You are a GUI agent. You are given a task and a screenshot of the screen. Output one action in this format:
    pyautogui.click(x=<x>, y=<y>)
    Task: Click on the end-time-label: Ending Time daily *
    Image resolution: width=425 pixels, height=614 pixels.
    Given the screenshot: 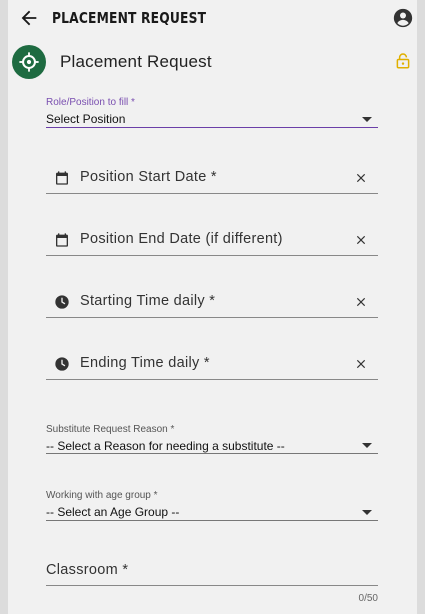 What is the action you would take?
    pyautogui.click(x=145, y=363)
    